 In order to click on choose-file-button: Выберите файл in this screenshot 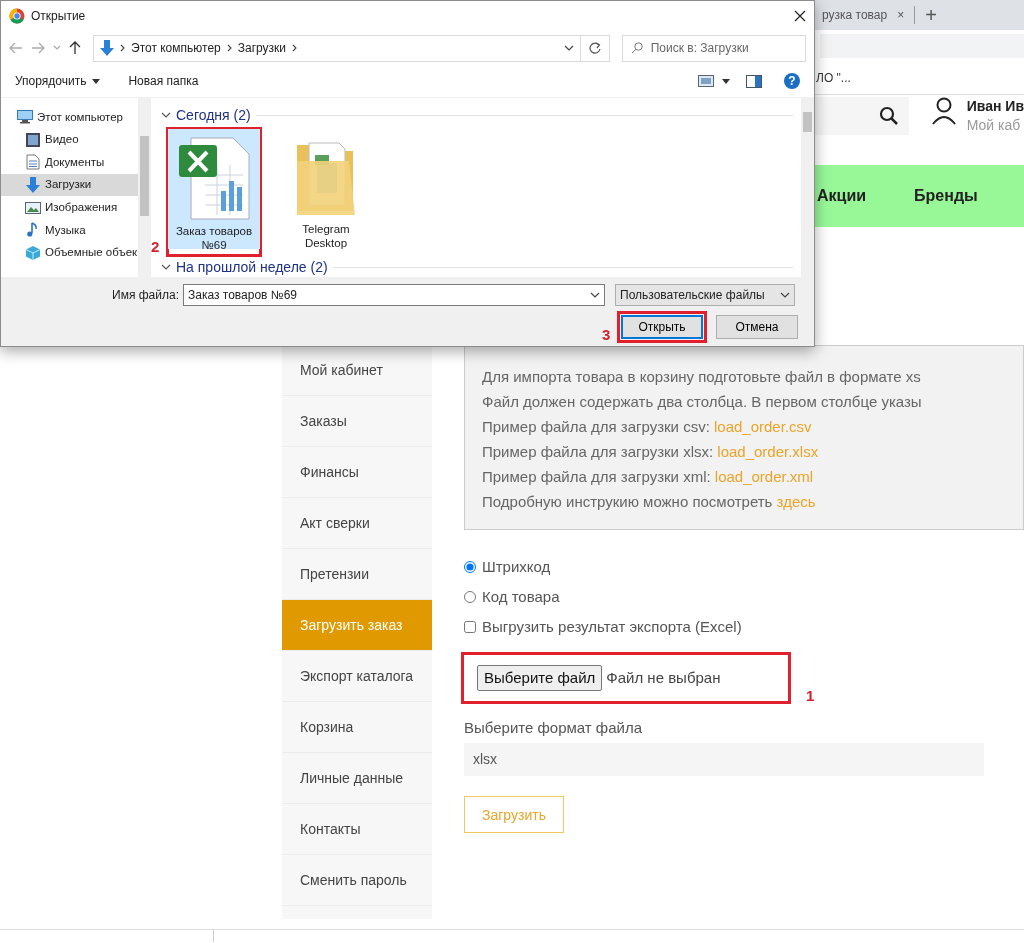, I will do `click(540, 678)`.